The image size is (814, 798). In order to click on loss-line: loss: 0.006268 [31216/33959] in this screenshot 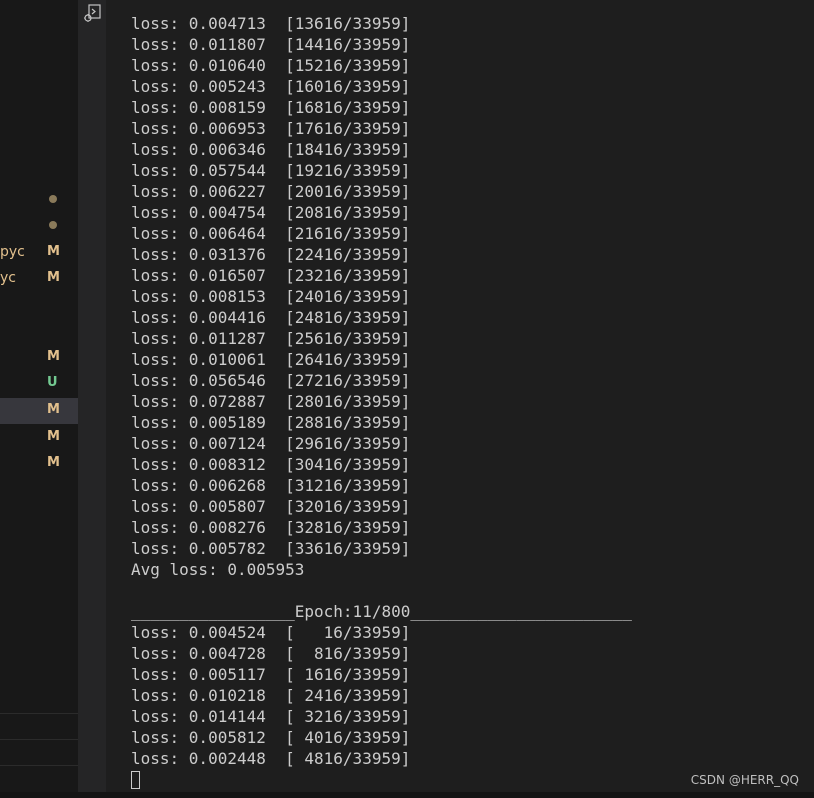, I will do `click(271, 485)`.